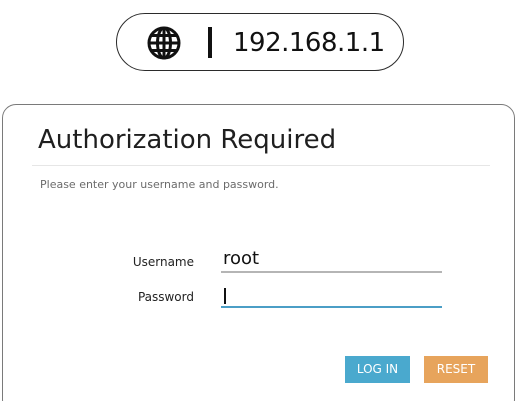 The image size is (519, 401). I want to click on username-field, so click(331, 259).